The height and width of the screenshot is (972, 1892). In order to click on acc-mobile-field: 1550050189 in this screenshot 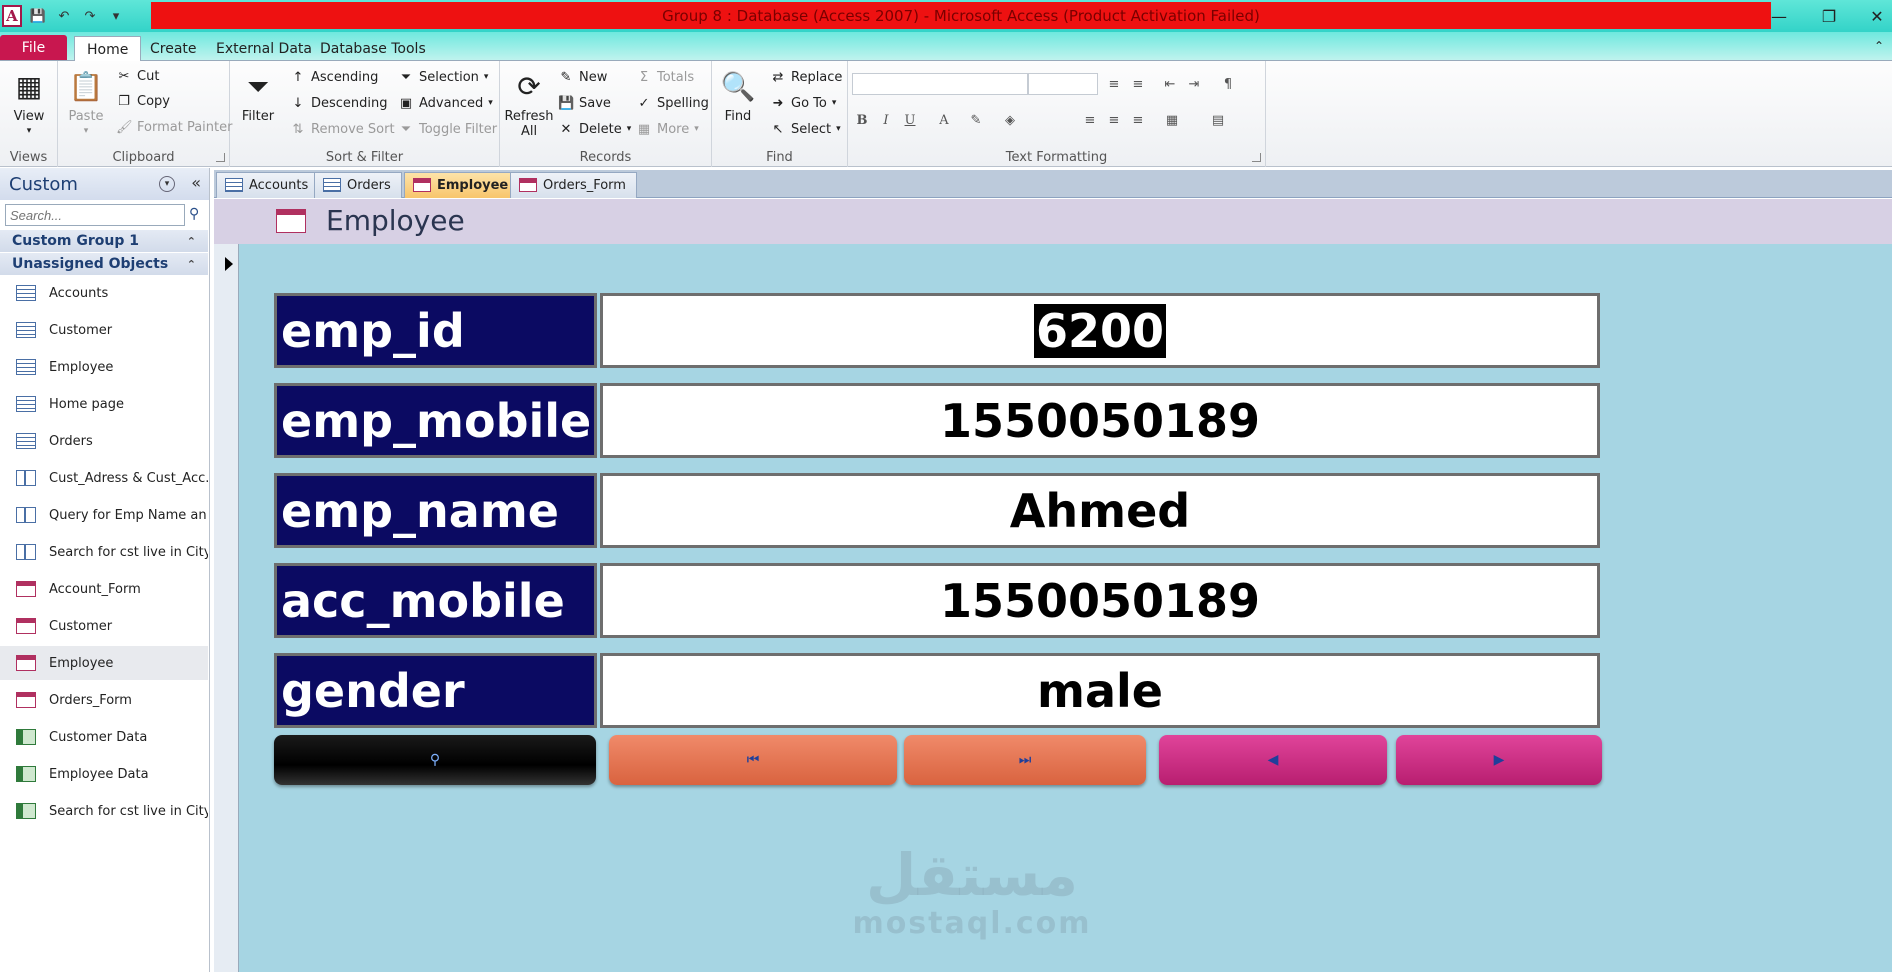, I will do `click(1100, 600)`.